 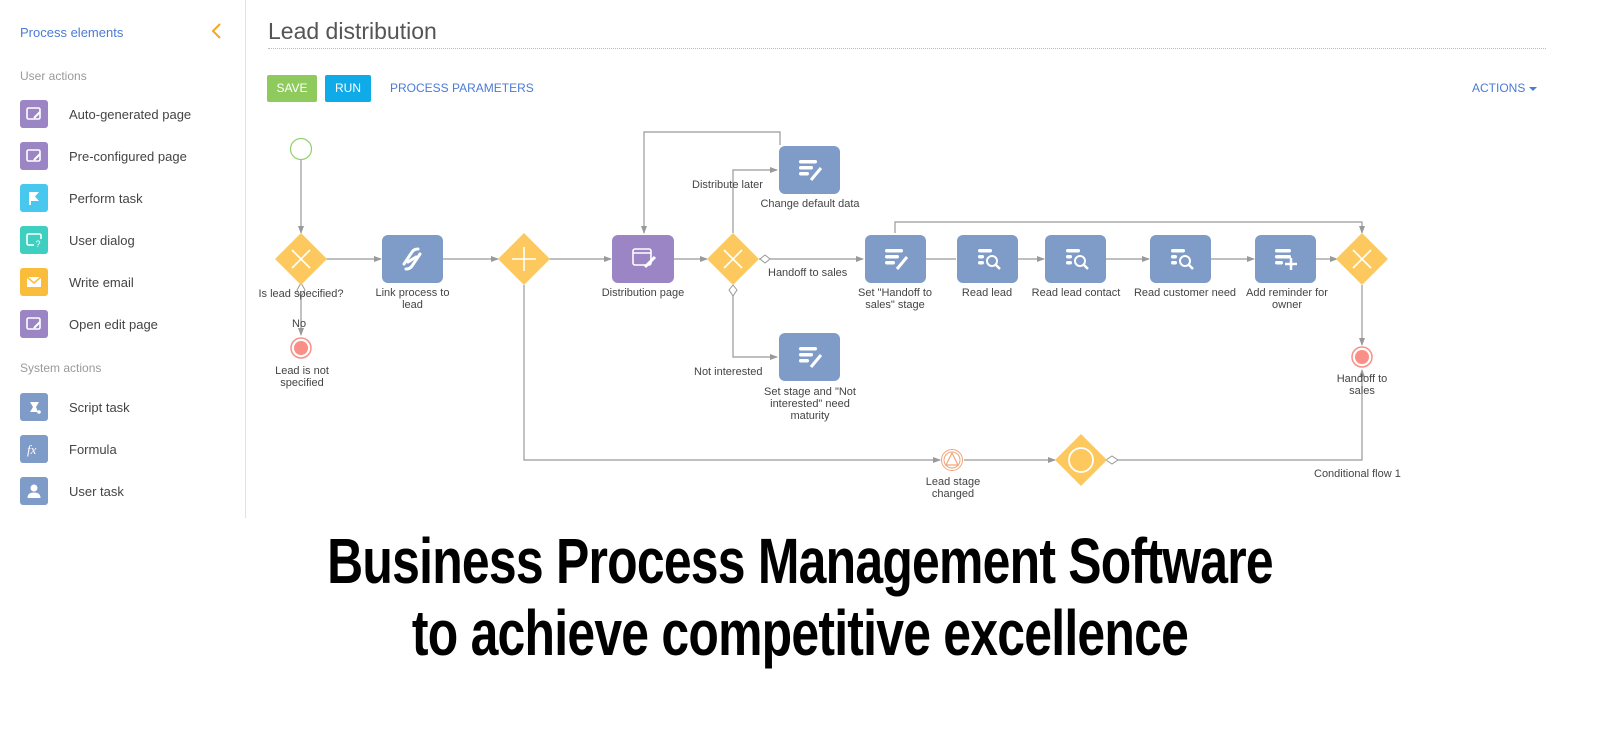 What do you see at coordinates (125, 449) in the screenshot?
I see `sidebar-item-formula: fx Formula` at bounding box center [125, 449].